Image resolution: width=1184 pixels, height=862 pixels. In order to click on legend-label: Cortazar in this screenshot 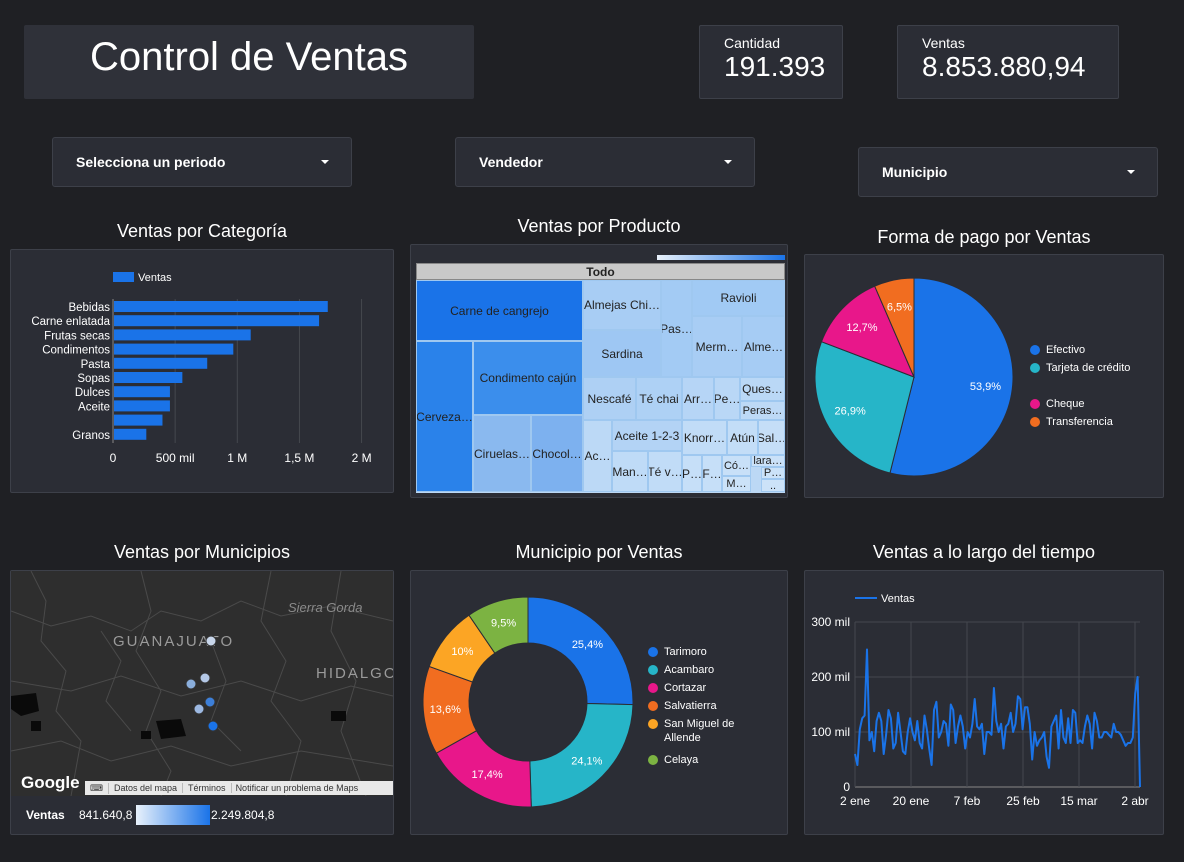, I will do `click(685, 688)`.